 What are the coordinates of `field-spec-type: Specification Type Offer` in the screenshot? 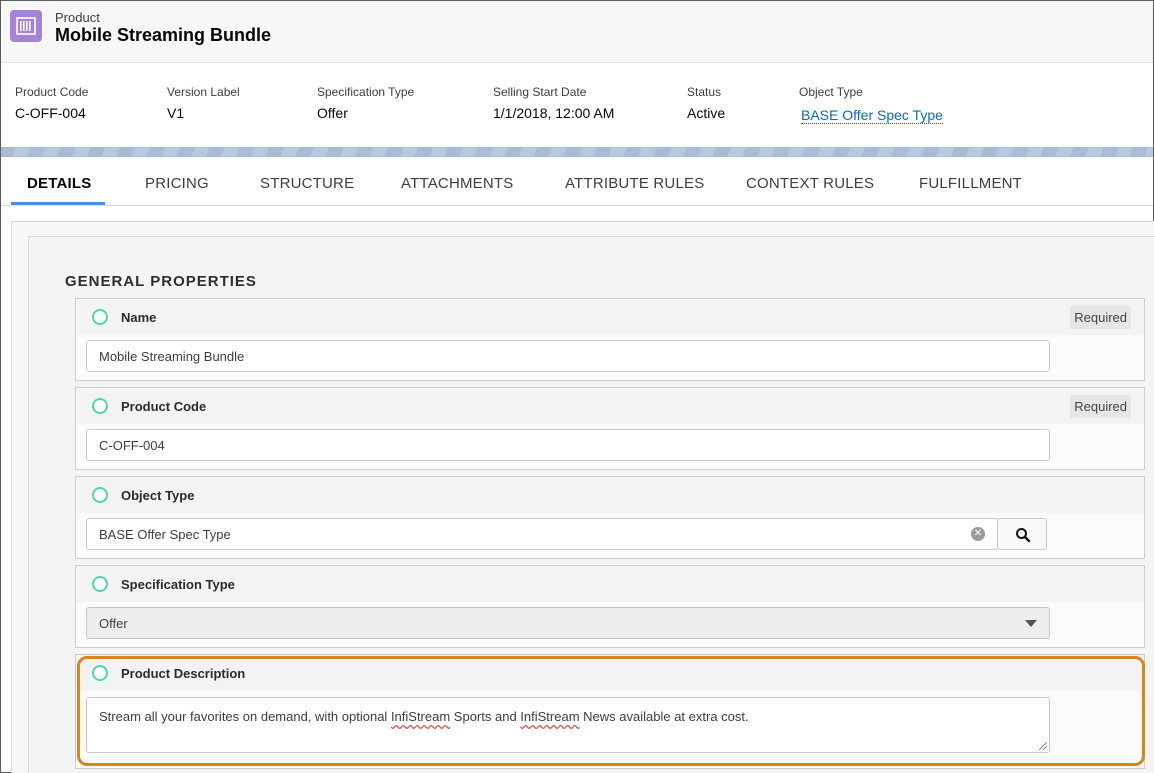 It's located at (610, 606).